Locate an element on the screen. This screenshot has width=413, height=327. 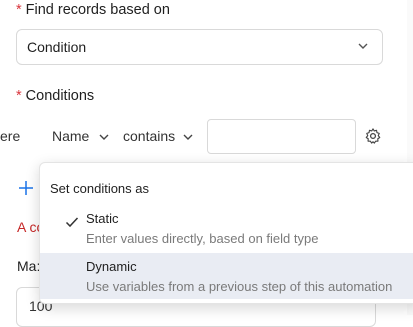
max-records-label: Ma: is located at coordinates (29, 266).